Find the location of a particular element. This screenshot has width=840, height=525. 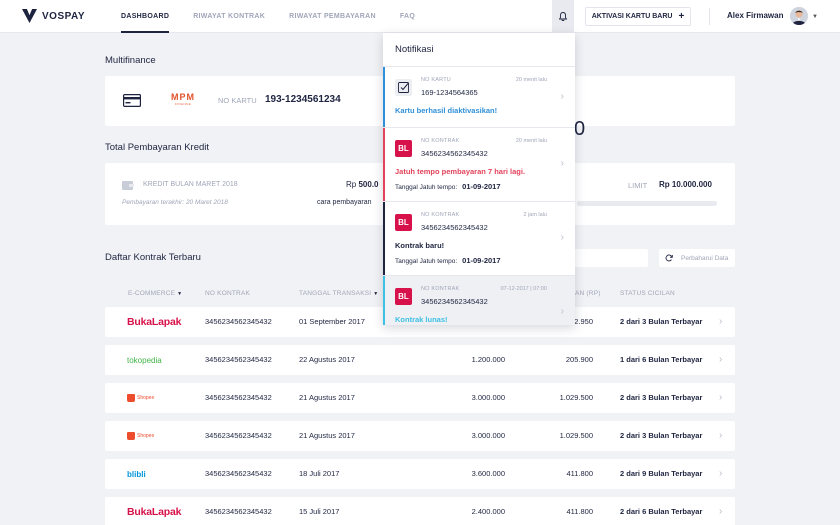

notification-number: 169-1234564365 is located at coordinates (449, 92).